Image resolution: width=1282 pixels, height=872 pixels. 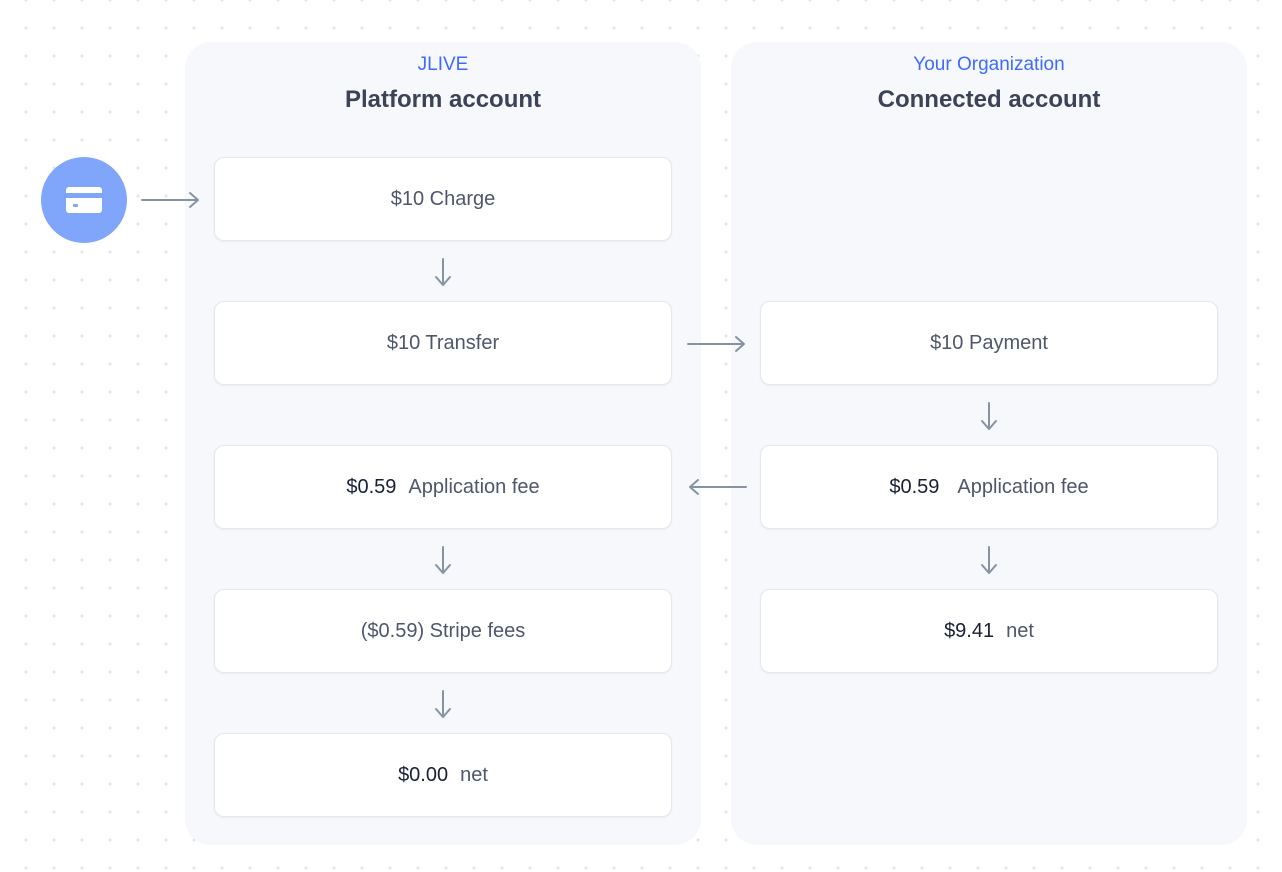 What do you see at coordinates (423, 774) in the screenshot?
I see `platform-net-amount: $0.00` at bounding box center [423, 774].